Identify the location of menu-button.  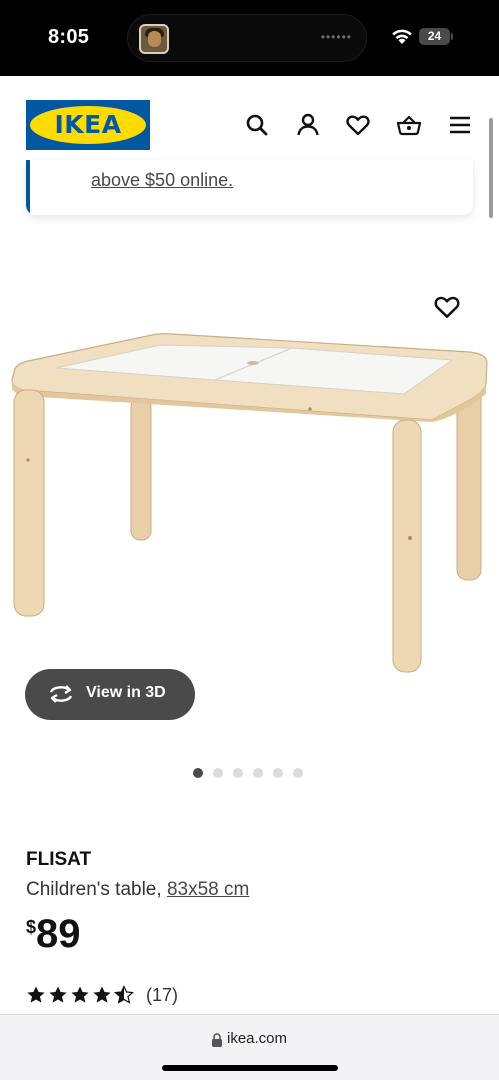
(460, 125).